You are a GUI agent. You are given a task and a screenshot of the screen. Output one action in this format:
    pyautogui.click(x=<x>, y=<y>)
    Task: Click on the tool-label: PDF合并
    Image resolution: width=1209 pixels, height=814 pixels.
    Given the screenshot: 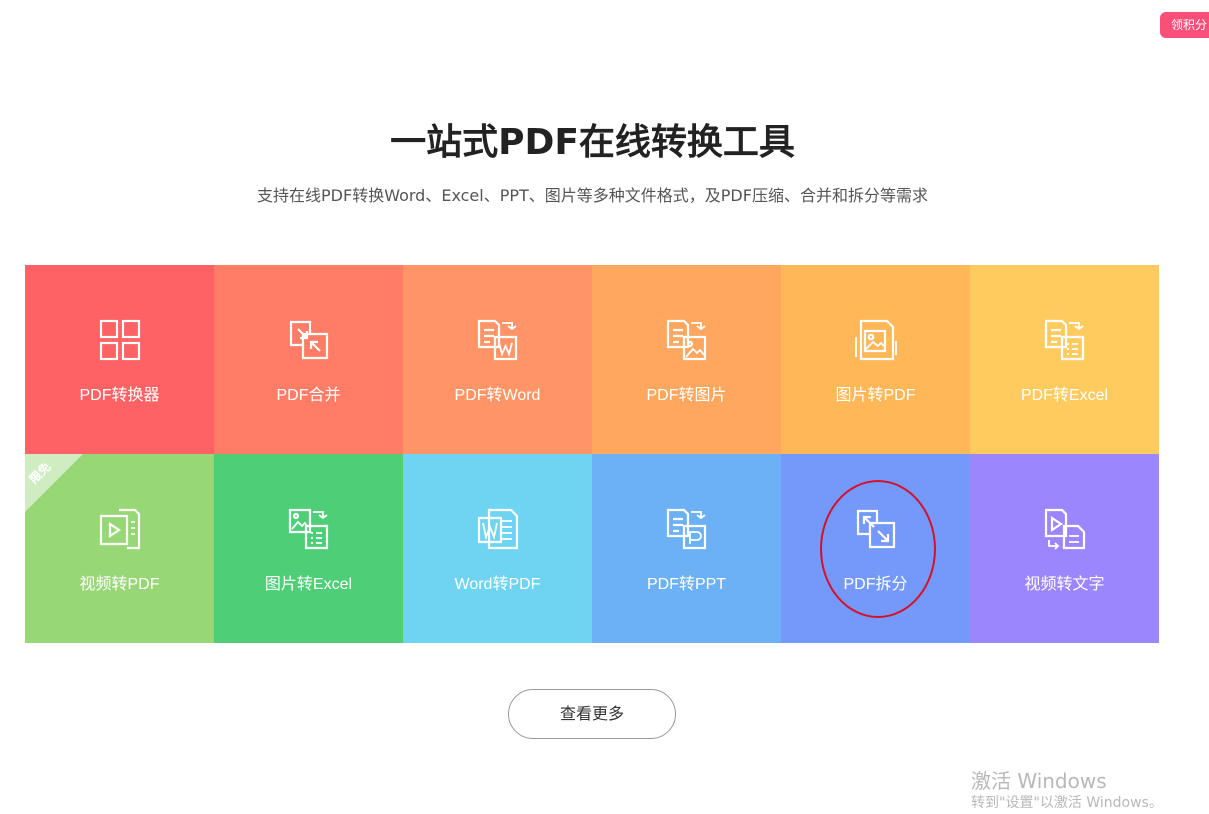 What is the action you would take?
    pyautogui.click(x=308, y=395)
    